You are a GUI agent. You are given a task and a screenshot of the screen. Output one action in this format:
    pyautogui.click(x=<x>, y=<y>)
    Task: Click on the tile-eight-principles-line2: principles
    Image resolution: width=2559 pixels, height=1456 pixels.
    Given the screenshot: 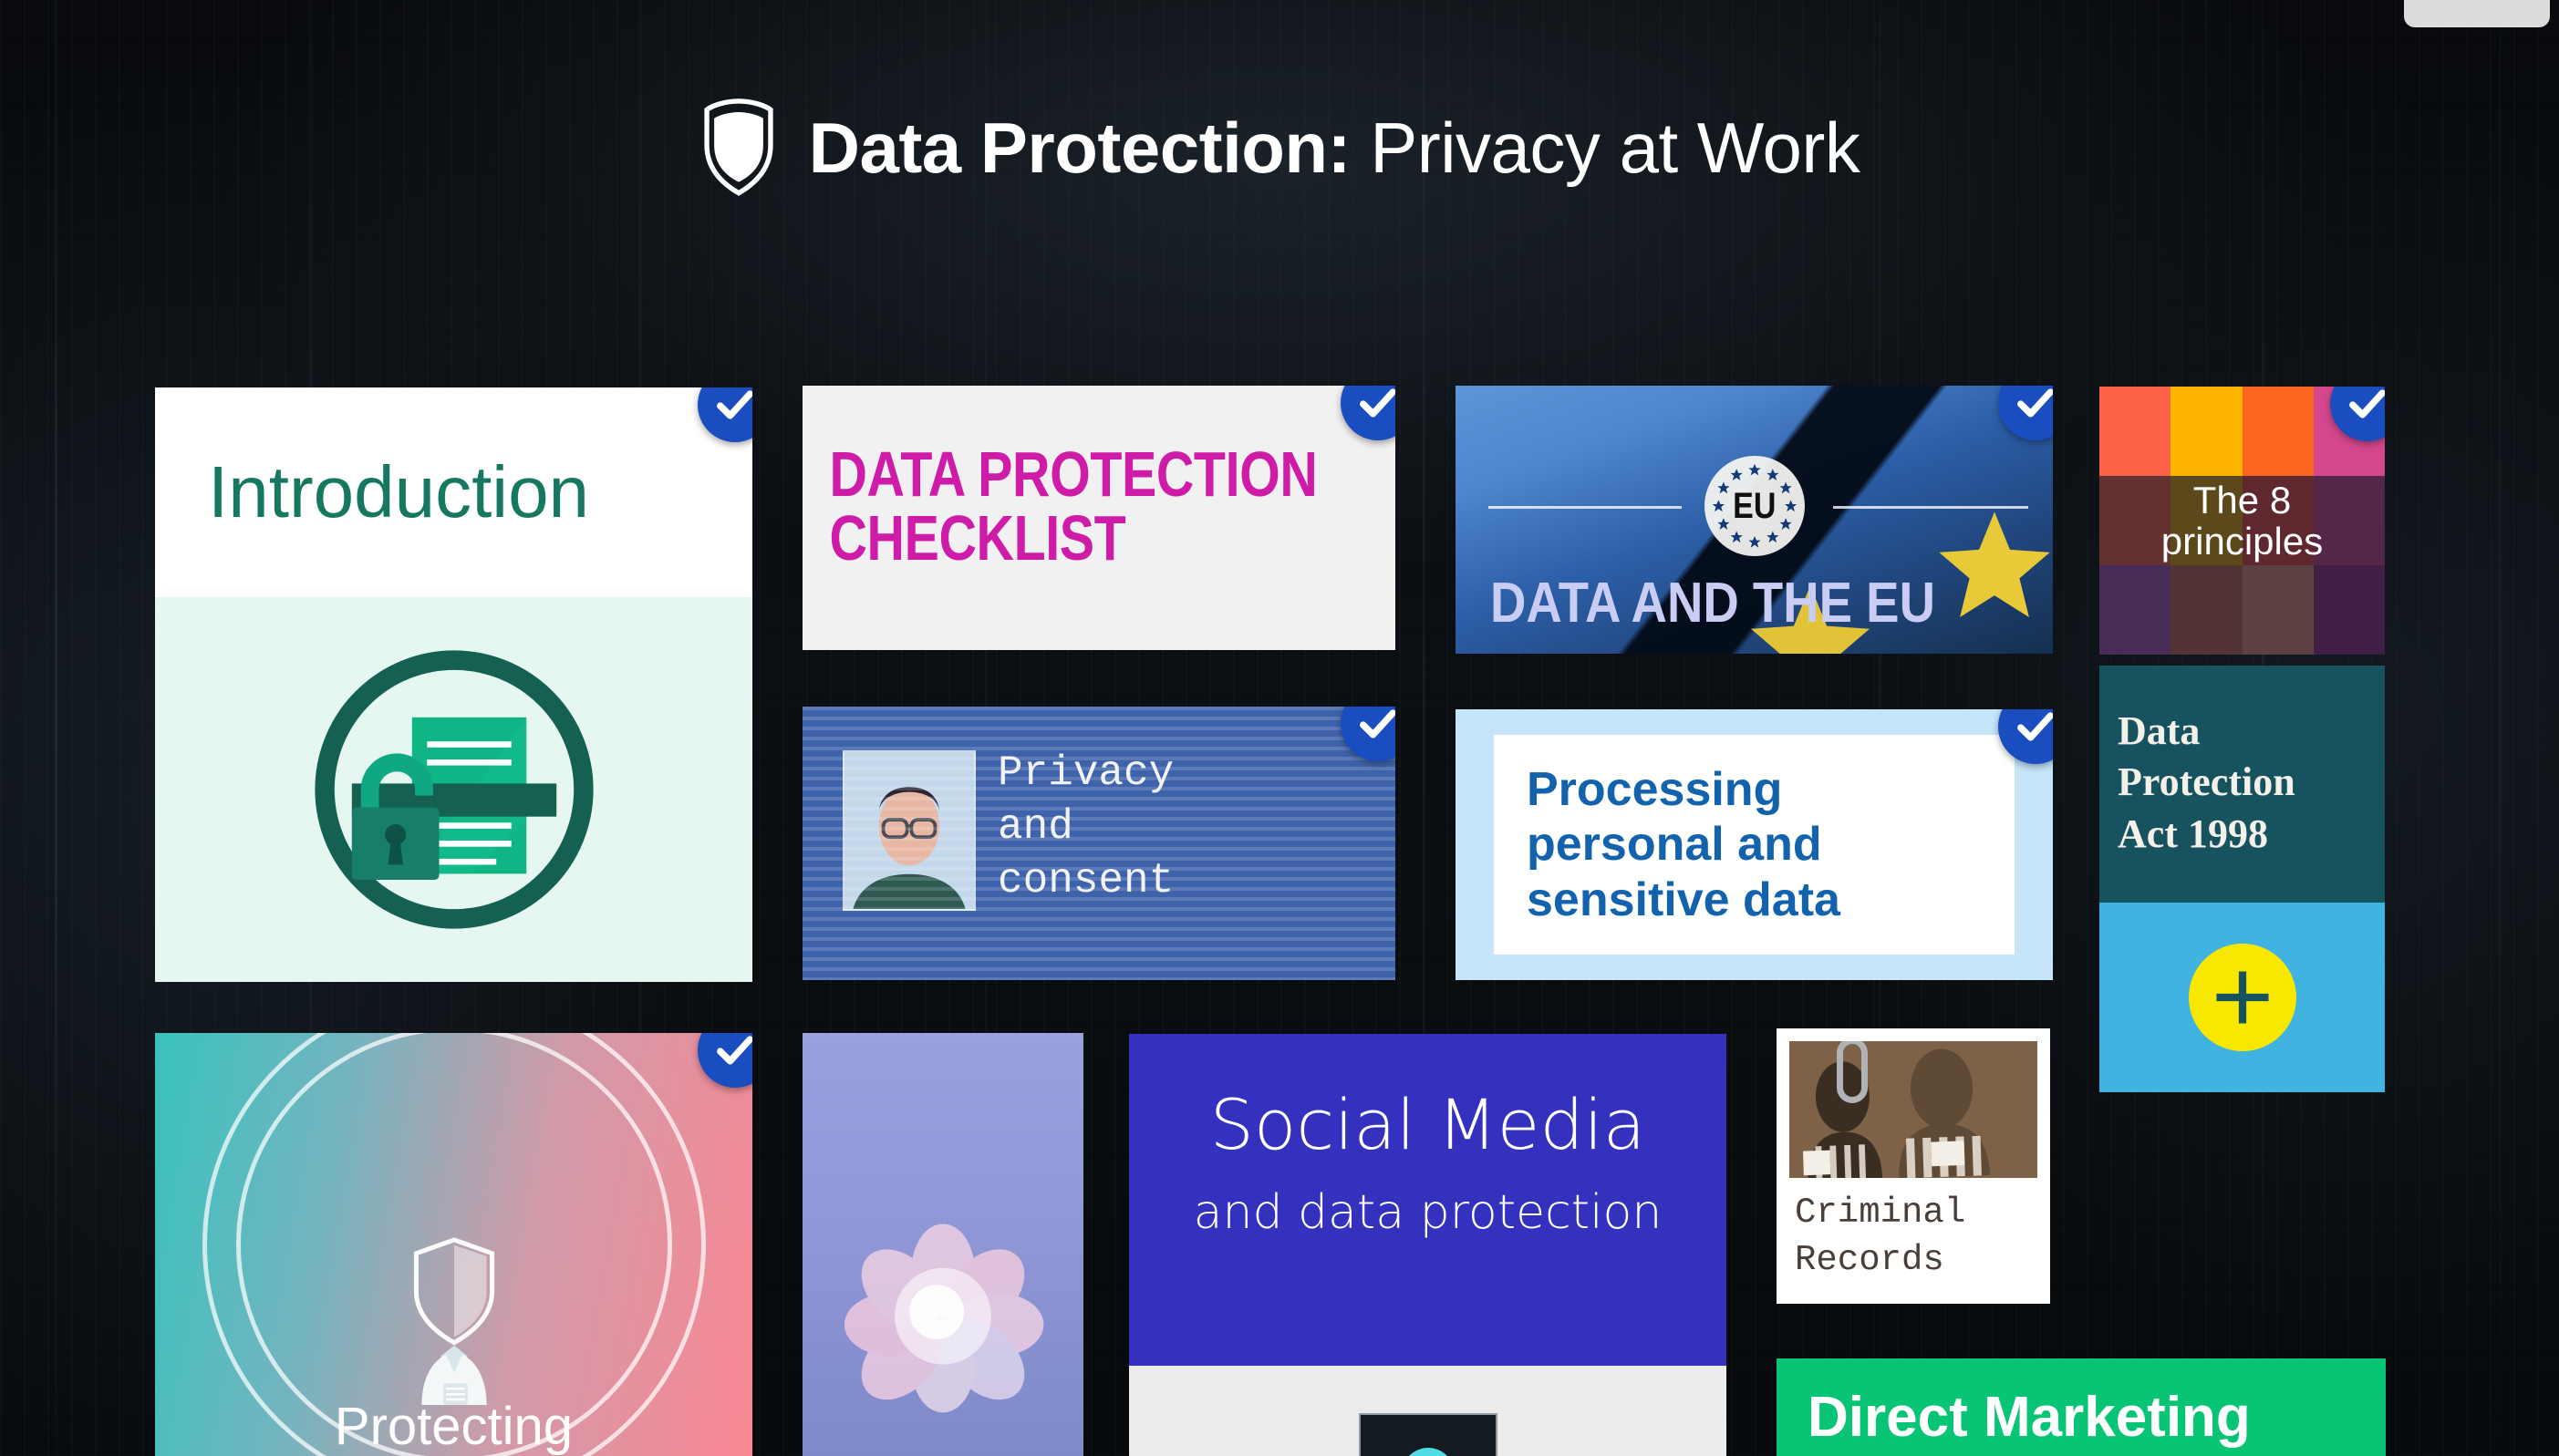 What is the action you would take?
    pyautogui.click(x=2242, y=542)
    